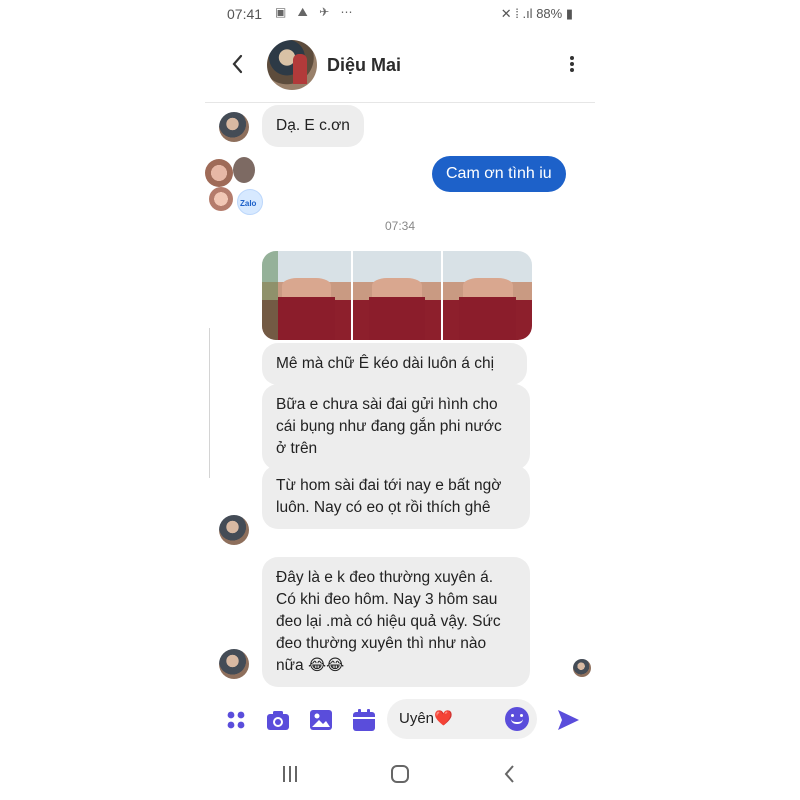 This screenshot has height=800, width=800. What do you see at coordinates (582, 668) in the screenshot?
I see `read-receipt-avatar` at bounding box center [582, 668].